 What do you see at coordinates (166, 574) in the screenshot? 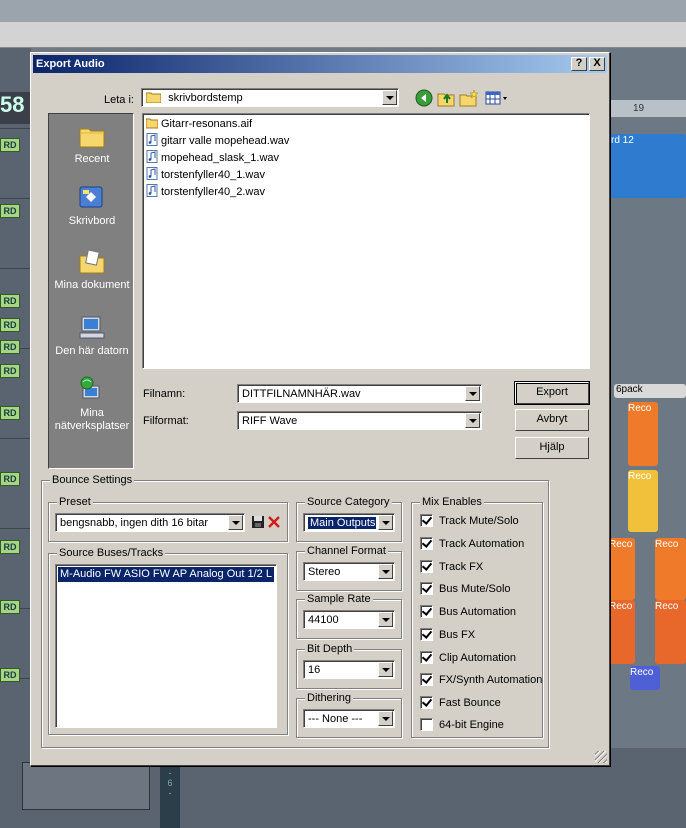
I see `source-track-item: M-Audio FW ASIO FW AP Analog Out 1/2 L` at bounding box center [166, 574].